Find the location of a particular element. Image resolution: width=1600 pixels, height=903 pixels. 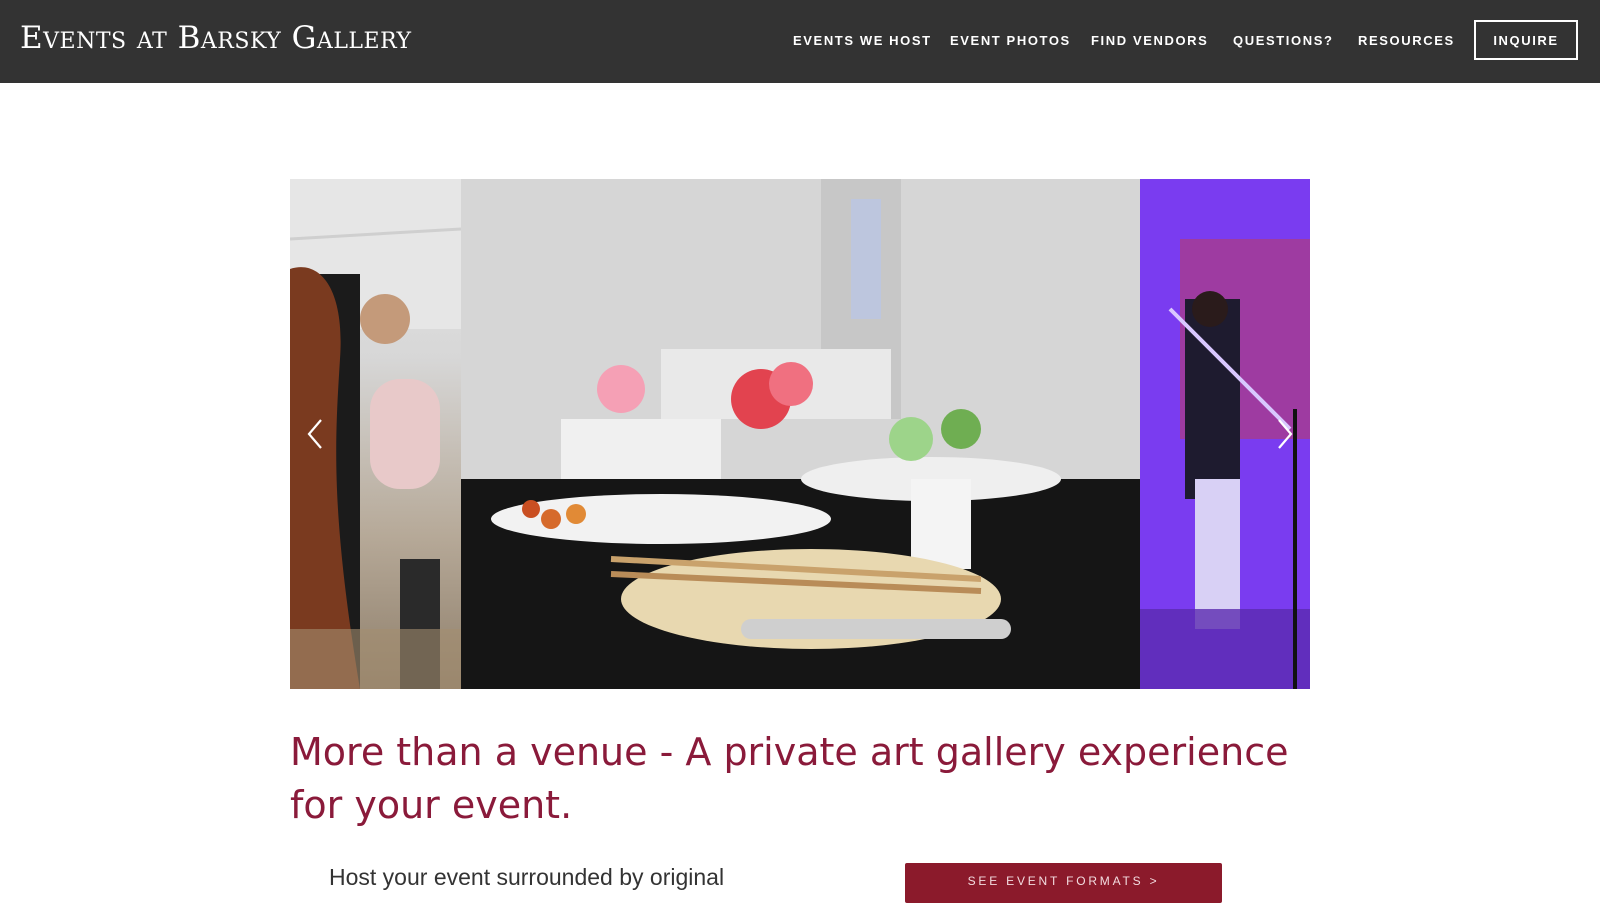

nav-event-photos: EVENT PHOTOS is located at coordinates (1010, 40).